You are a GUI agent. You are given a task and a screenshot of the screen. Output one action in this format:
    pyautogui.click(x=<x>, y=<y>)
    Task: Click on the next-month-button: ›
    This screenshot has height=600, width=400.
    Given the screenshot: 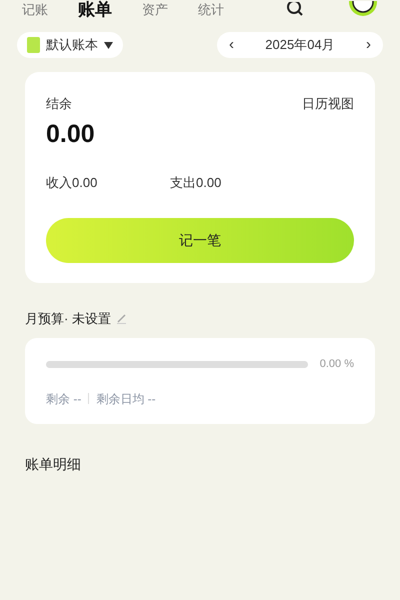 What is the action you would take?
    pyautogui.click(x=368, y=45)
    